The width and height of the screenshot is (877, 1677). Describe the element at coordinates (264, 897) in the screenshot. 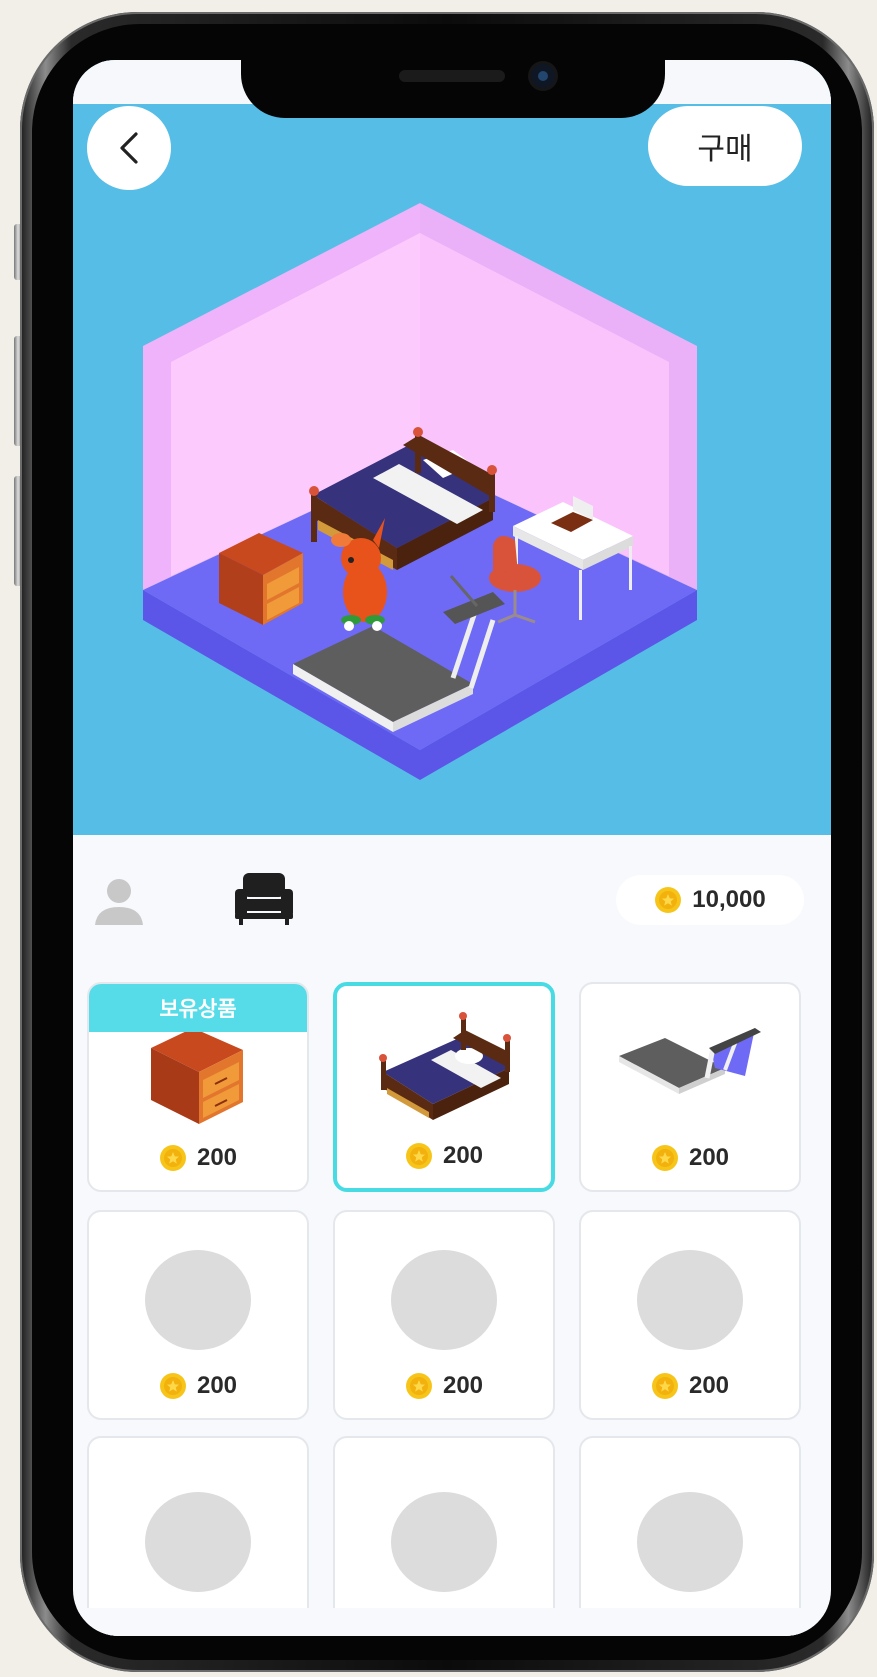

I see `sofa-icon` at that location.